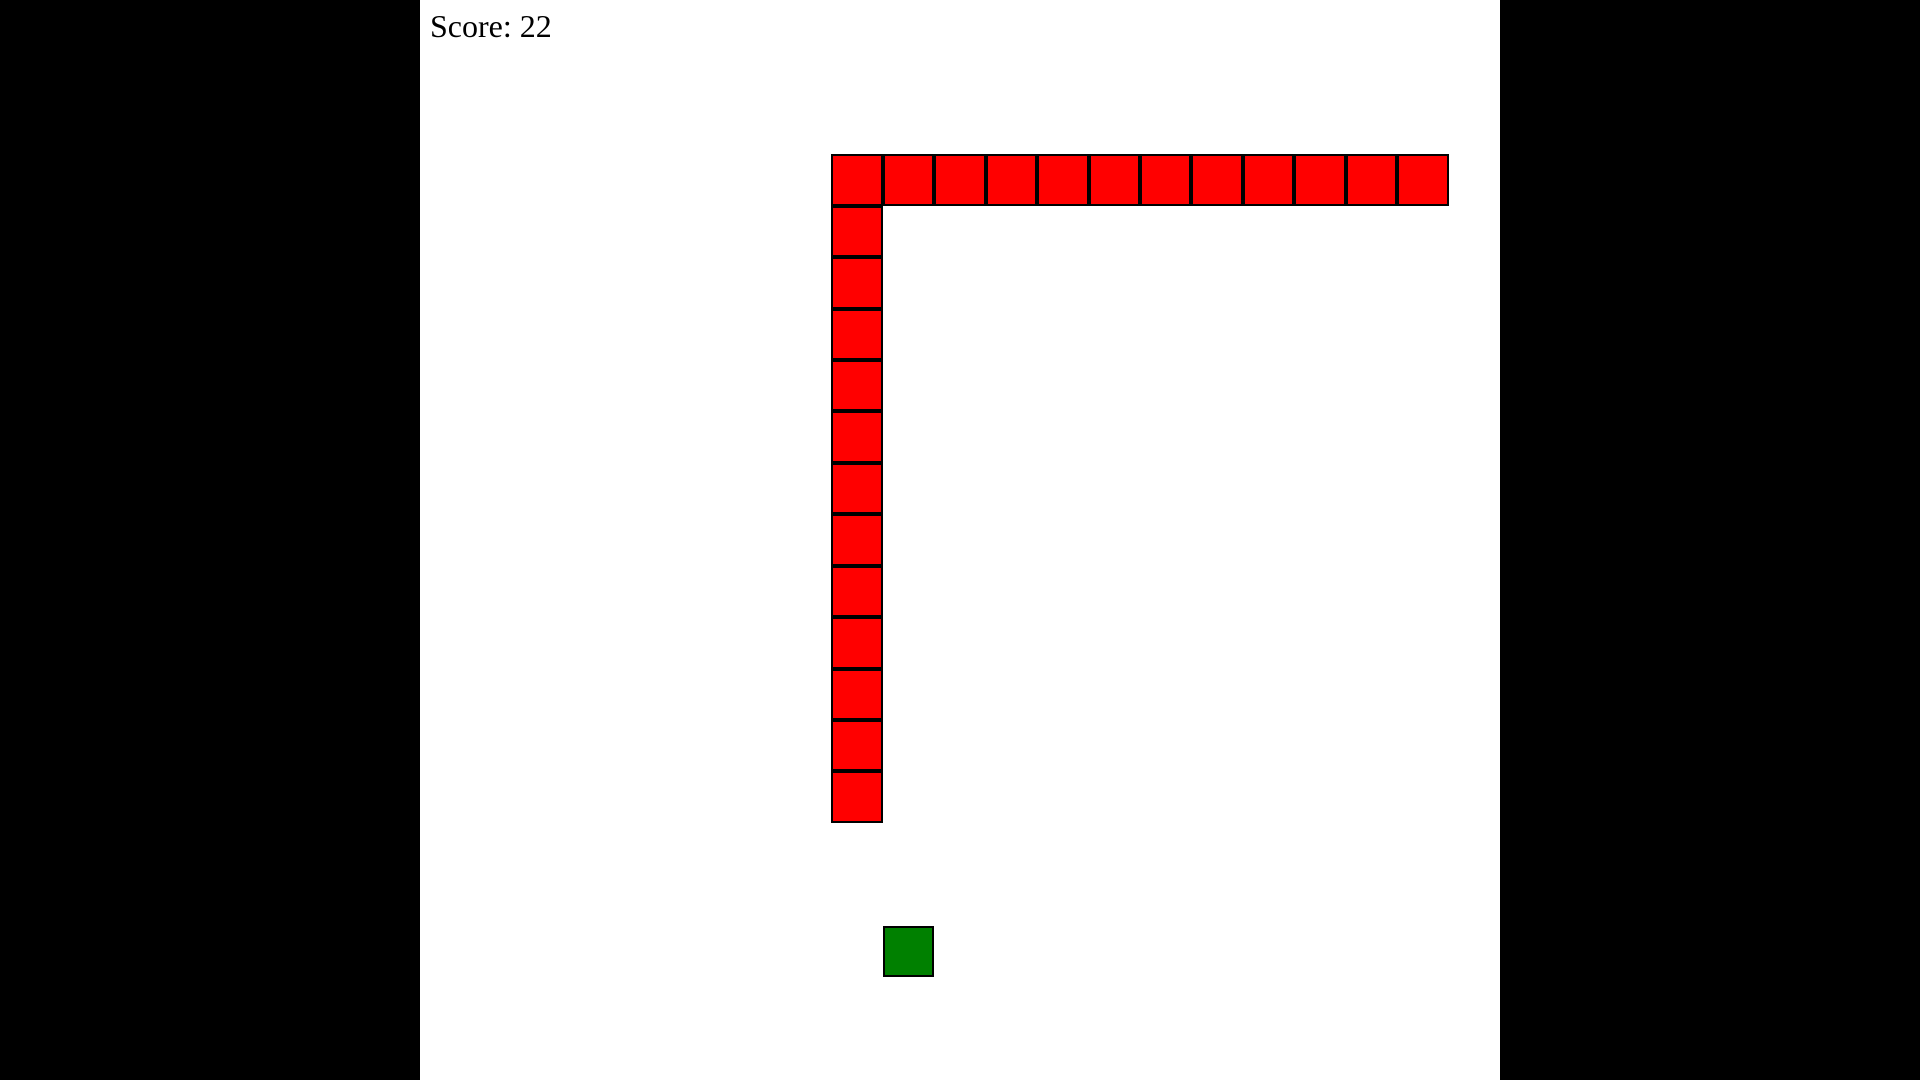 The image size is (1920, 1080). Describe the element at coordinates (491, 26) in the screenshot. I see `score-display: Score: 22` at that location.